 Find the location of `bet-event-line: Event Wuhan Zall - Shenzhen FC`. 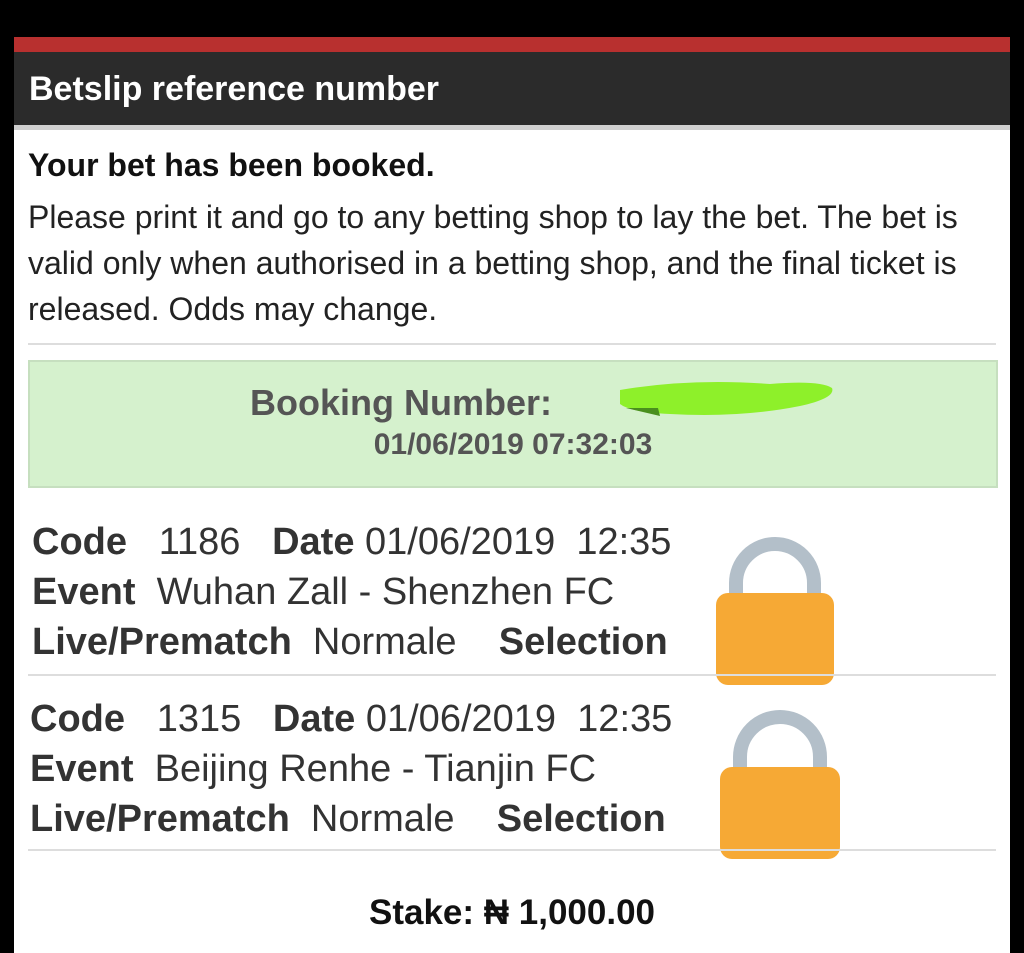

bet-event-line: Event Wuhan Zall - Shenzhen FC is located at coordinates (323, 592).